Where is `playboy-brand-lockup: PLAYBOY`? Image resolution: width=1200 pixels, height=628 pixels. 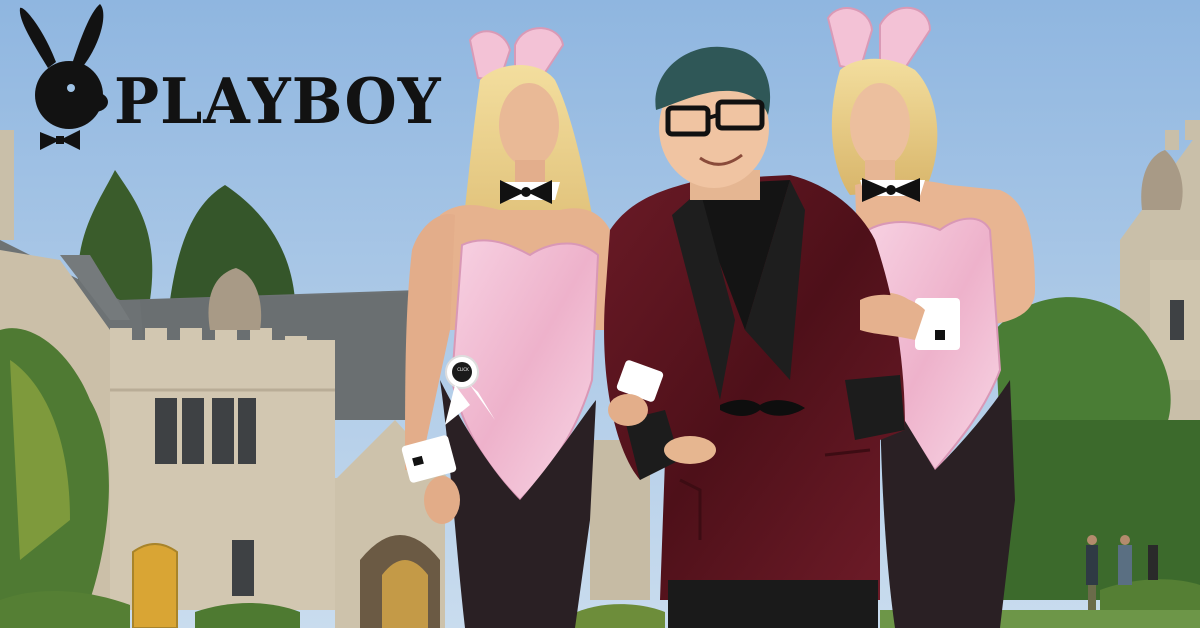 playboy-brand-lockup: PLAYBOY is located at coordinates (244, 80).